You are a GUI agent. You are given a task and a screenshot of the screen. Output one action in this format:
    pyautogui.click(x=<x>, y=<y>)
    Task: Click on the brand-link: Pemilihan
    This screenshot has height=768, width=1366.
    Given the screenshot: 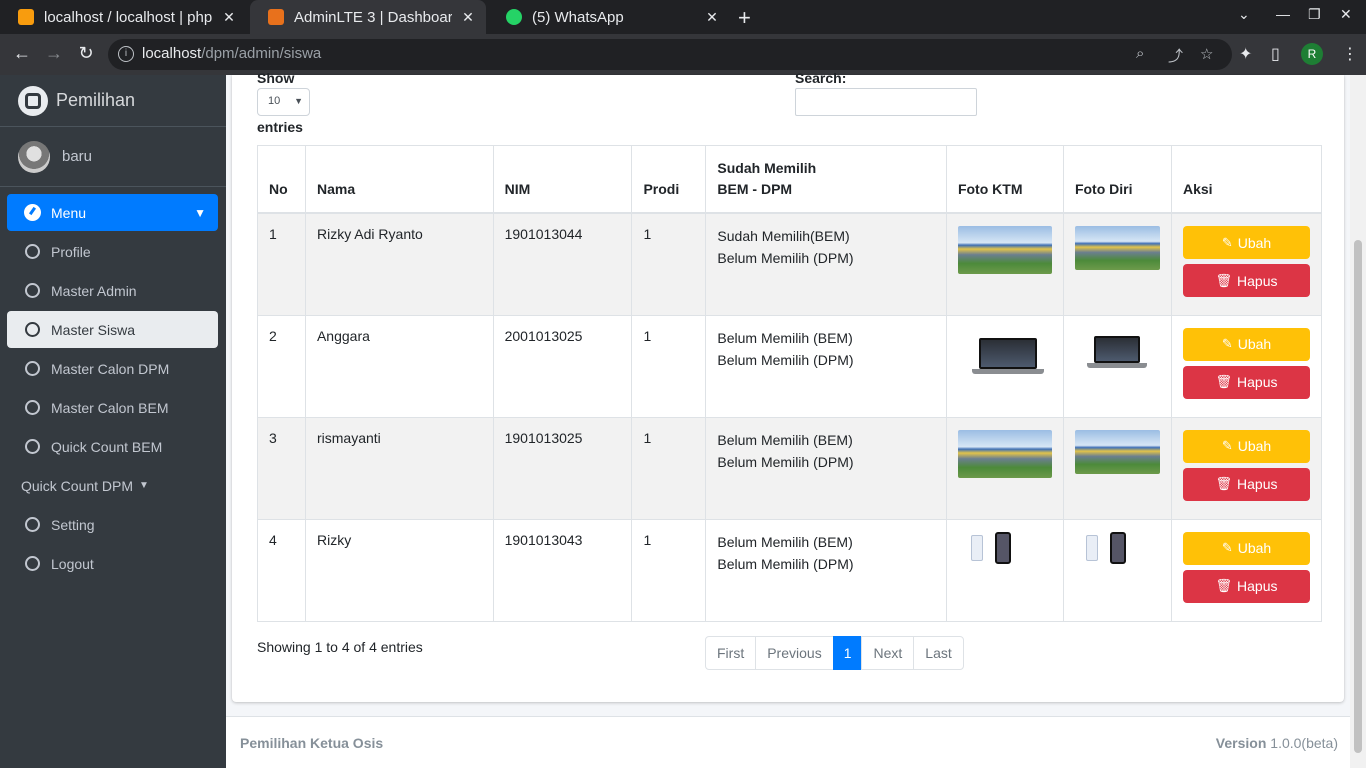 What is the action you would take?
    pyautogui.click(x=113, y=101)
    